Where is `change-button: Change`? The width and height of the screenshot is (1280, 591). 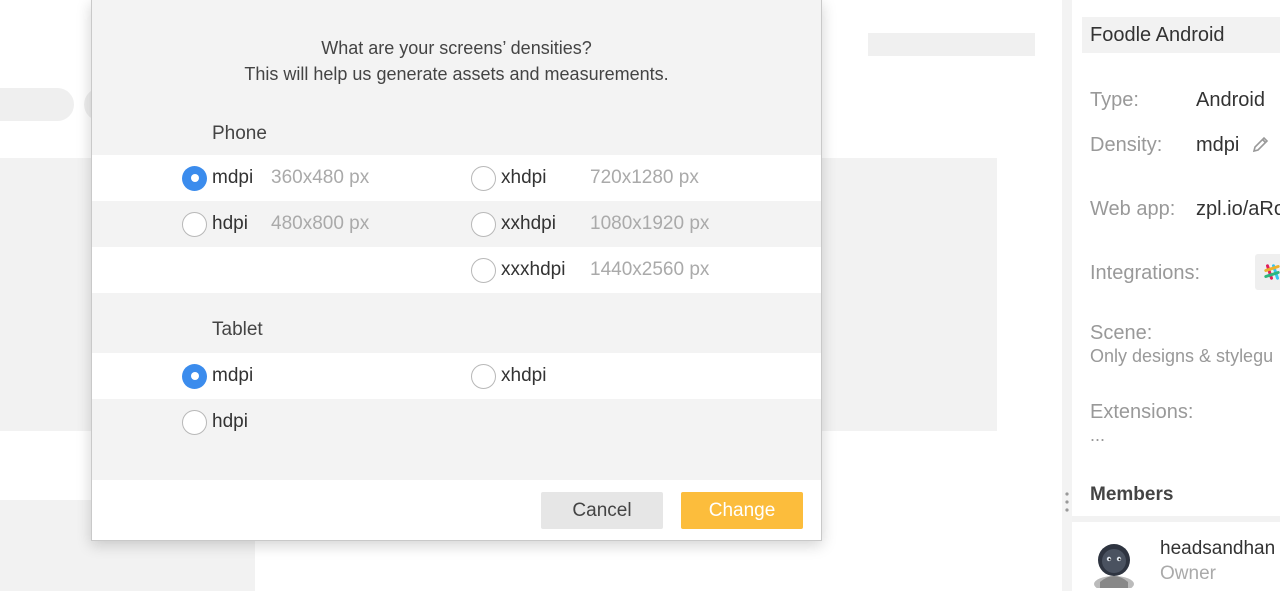
change-button: Change is located at coordinates (742, 510).